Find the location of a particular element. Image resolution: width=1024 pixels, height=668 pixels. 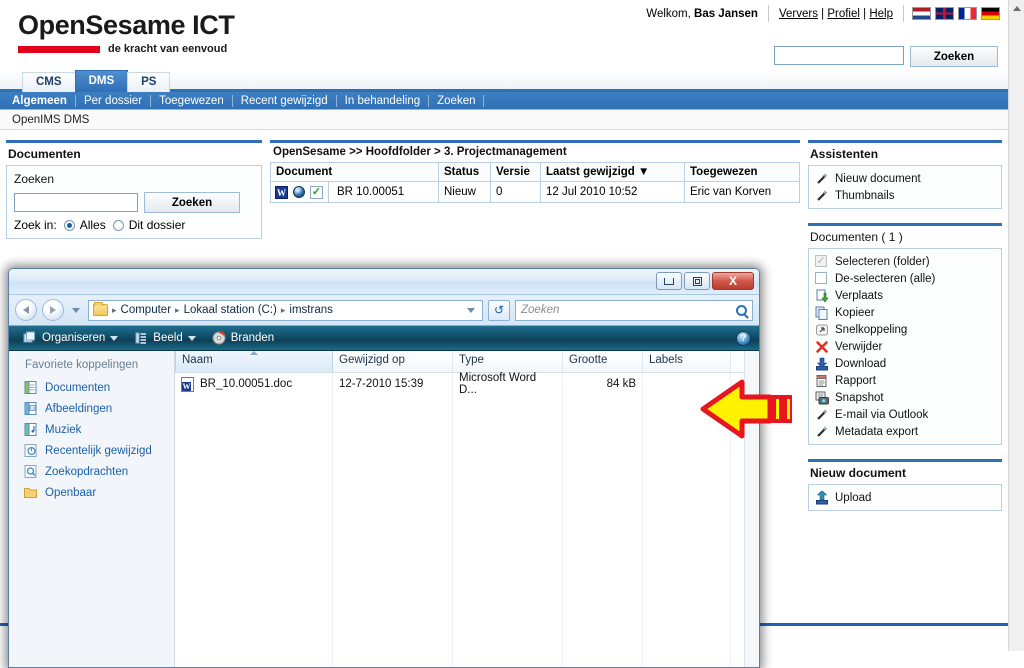

globe-icon is located at coordinates (299, 192).